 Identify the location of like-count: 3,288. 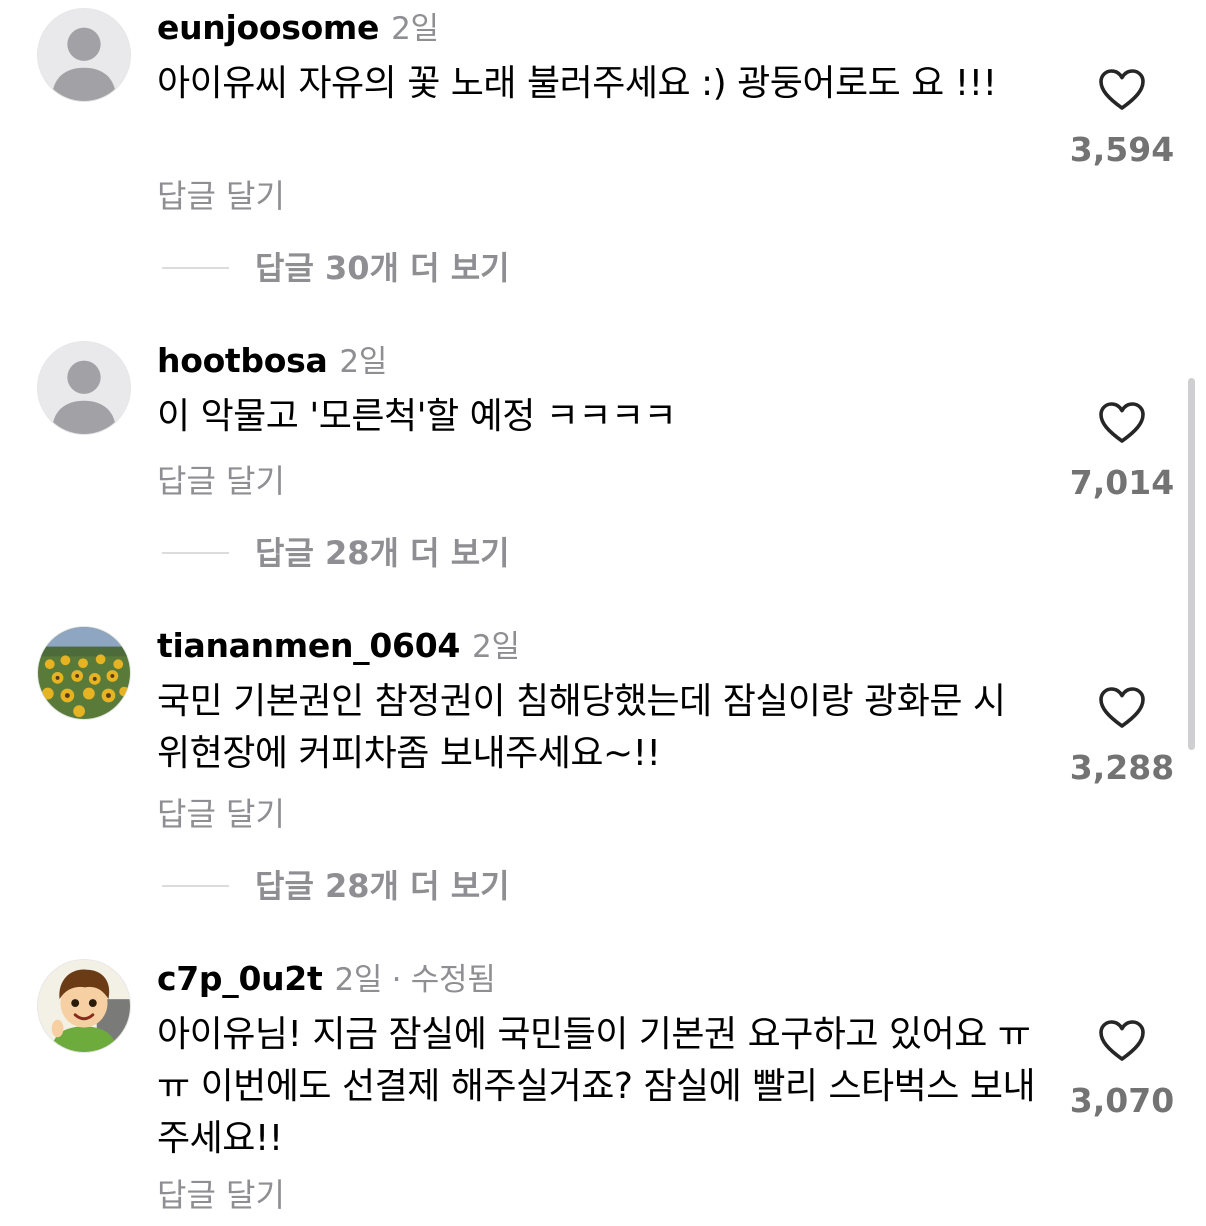
(1122, 767).